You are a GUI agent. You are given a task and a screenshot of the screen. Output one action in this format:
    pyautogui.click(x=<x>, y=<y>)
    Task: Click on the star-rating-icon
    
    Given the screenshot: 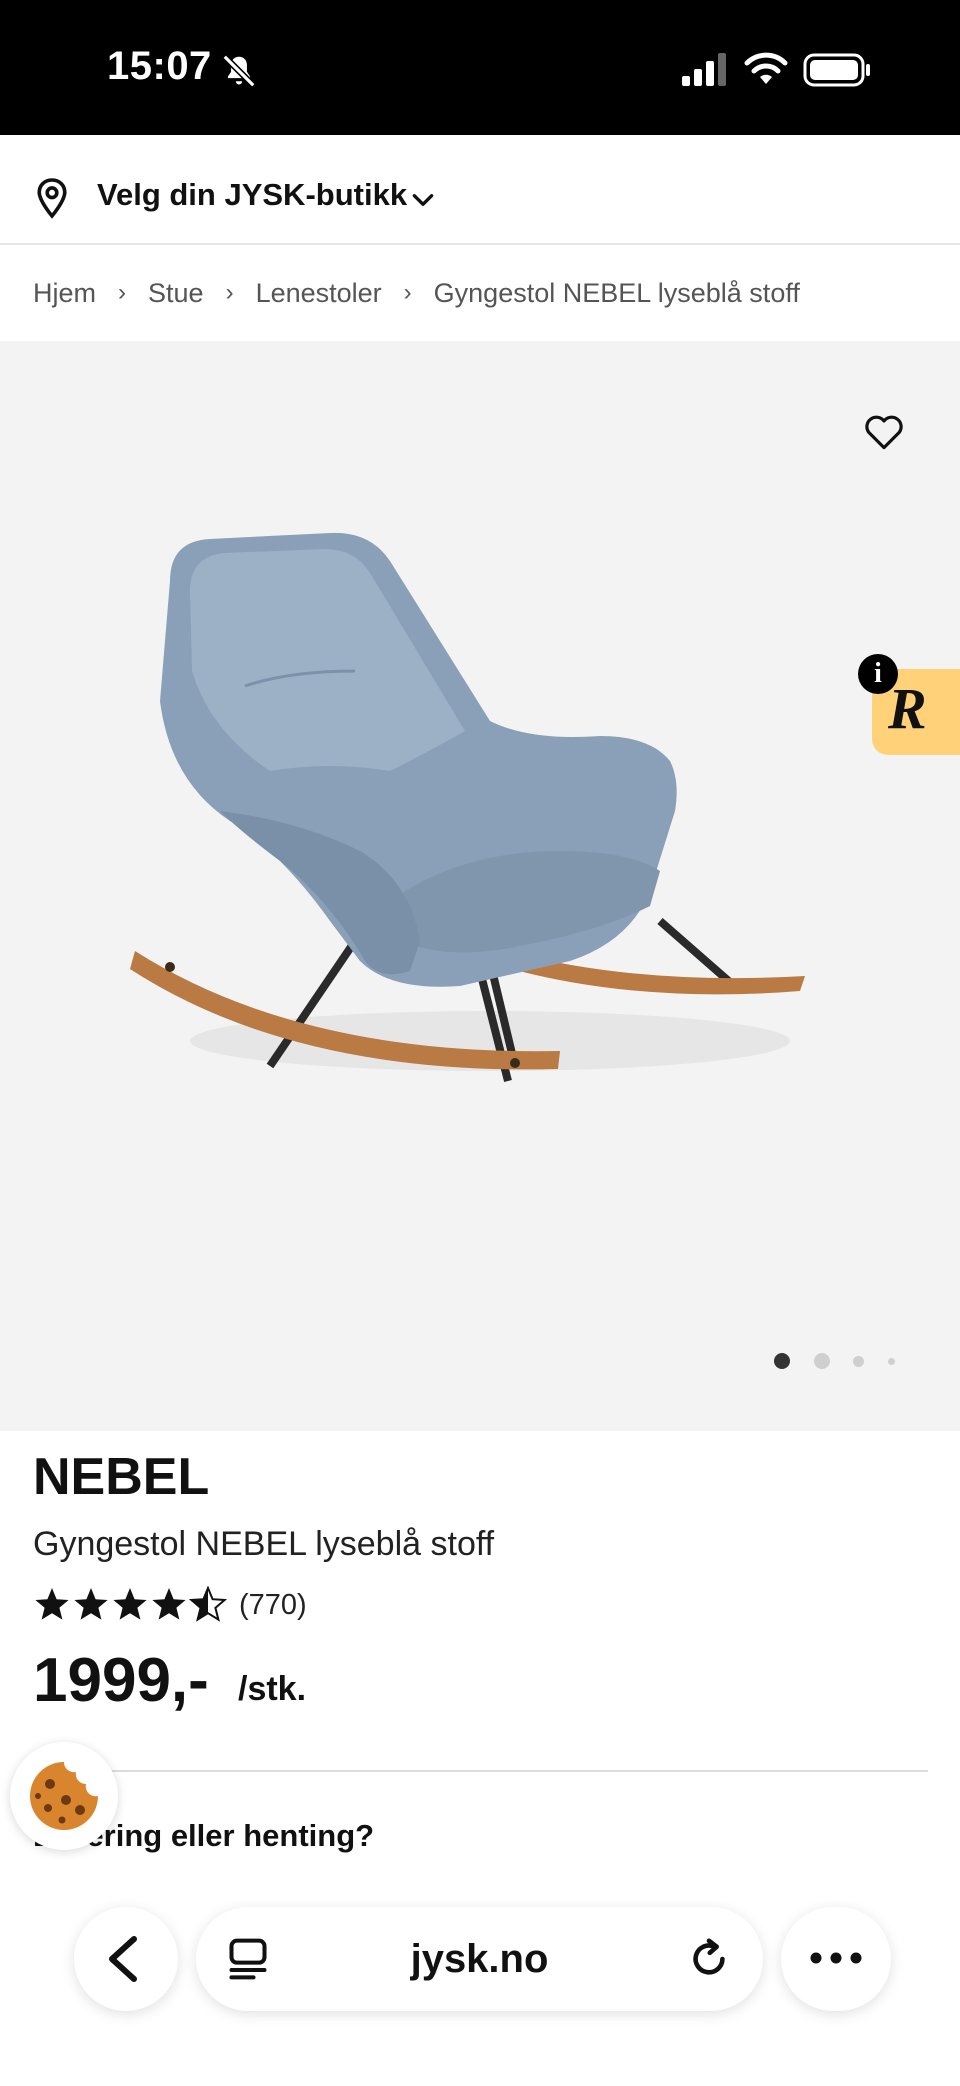 What is the action you would take?
    pyautogui.click(x=130, y=1604)
    